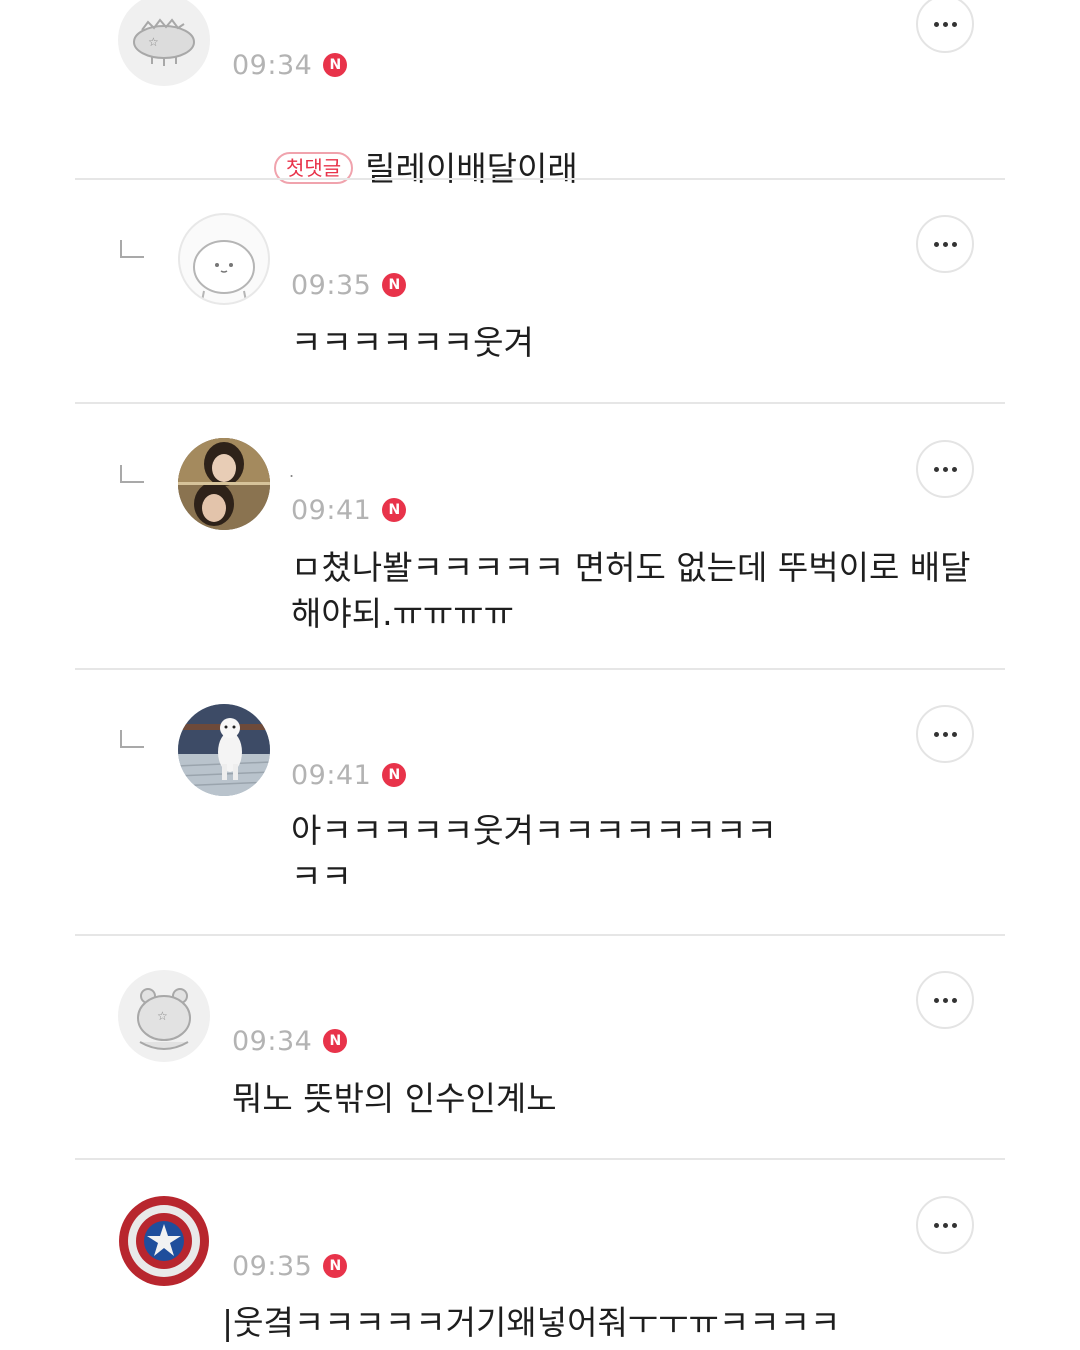 This screenshot has height=1350, width=1080. What do you see at coordinates (164, 1241) in the screenshot?
I see `shield-avatar-icon` at bounding box center [164, 1241].